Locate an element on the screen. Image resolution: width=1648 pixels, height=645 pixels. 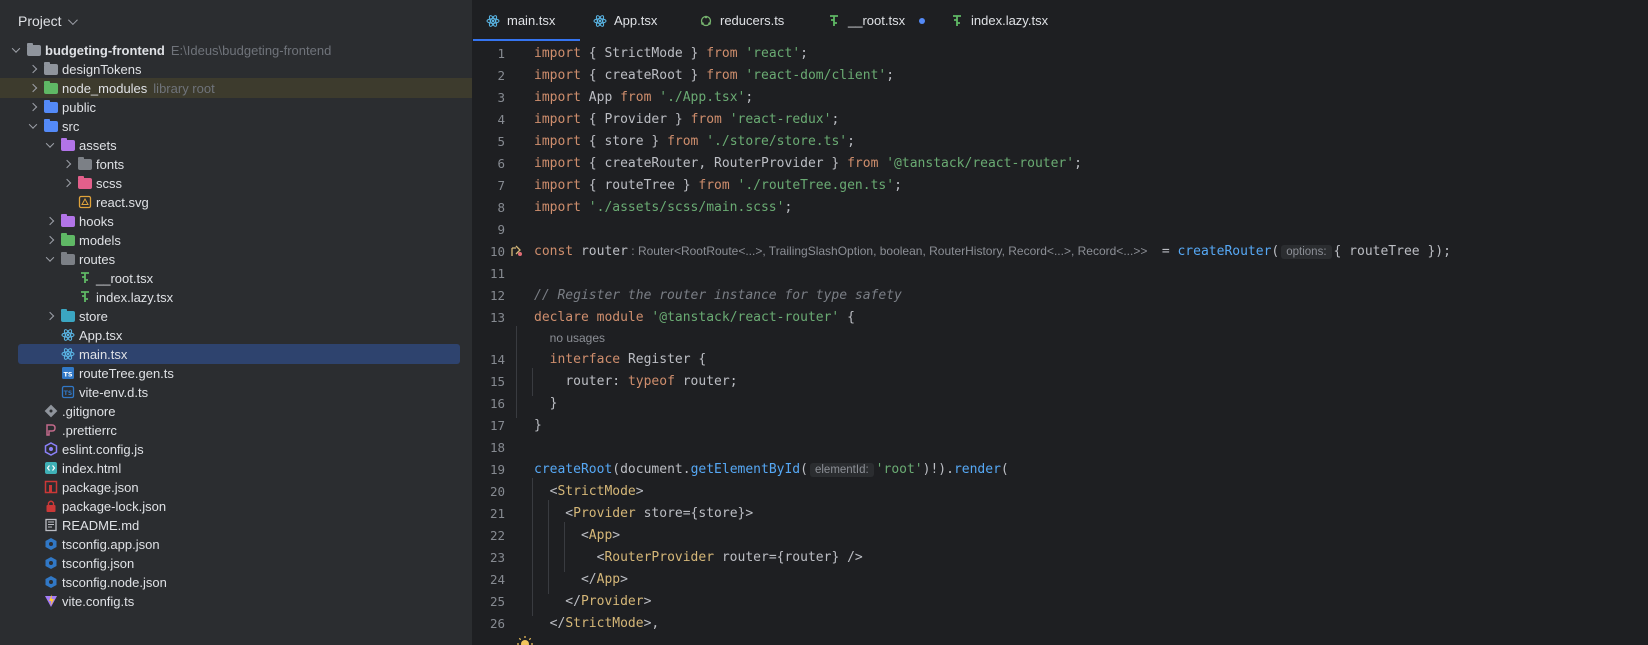
tree-item: store is located at coordinates (236, 316).